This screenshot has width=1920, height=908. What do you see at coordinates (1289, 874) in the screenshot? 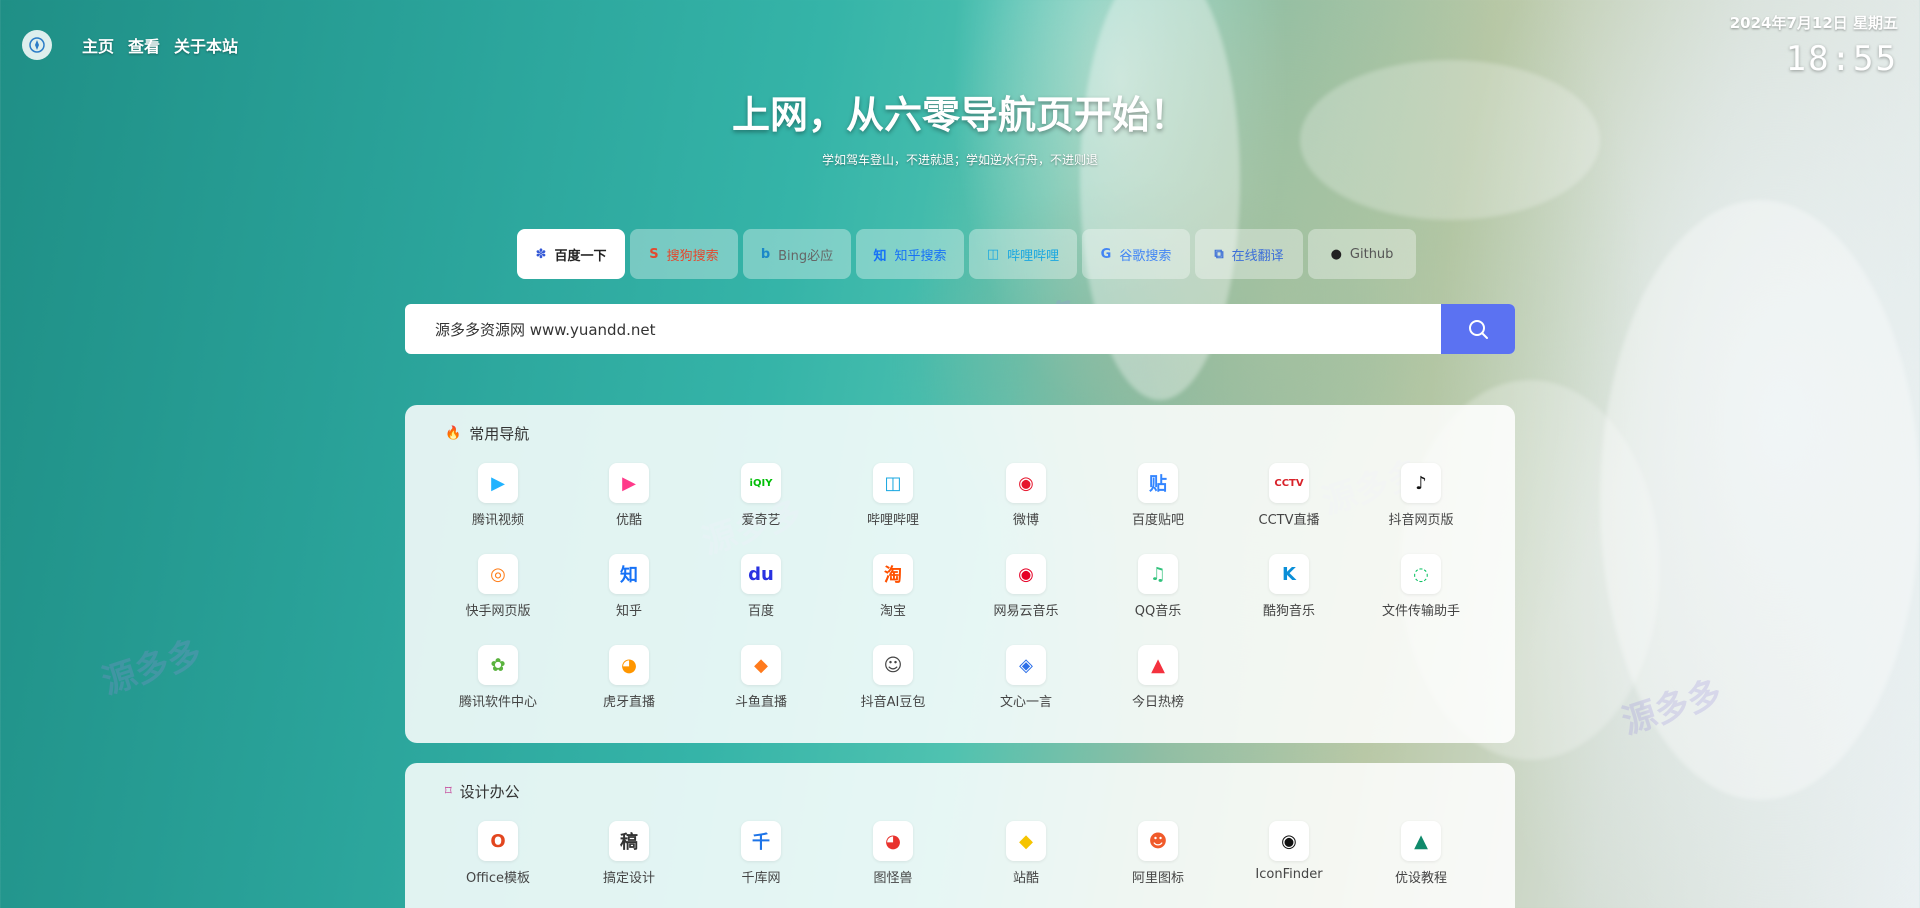
I see `site-label: IconFinder` at bounding box center [1289, 874].